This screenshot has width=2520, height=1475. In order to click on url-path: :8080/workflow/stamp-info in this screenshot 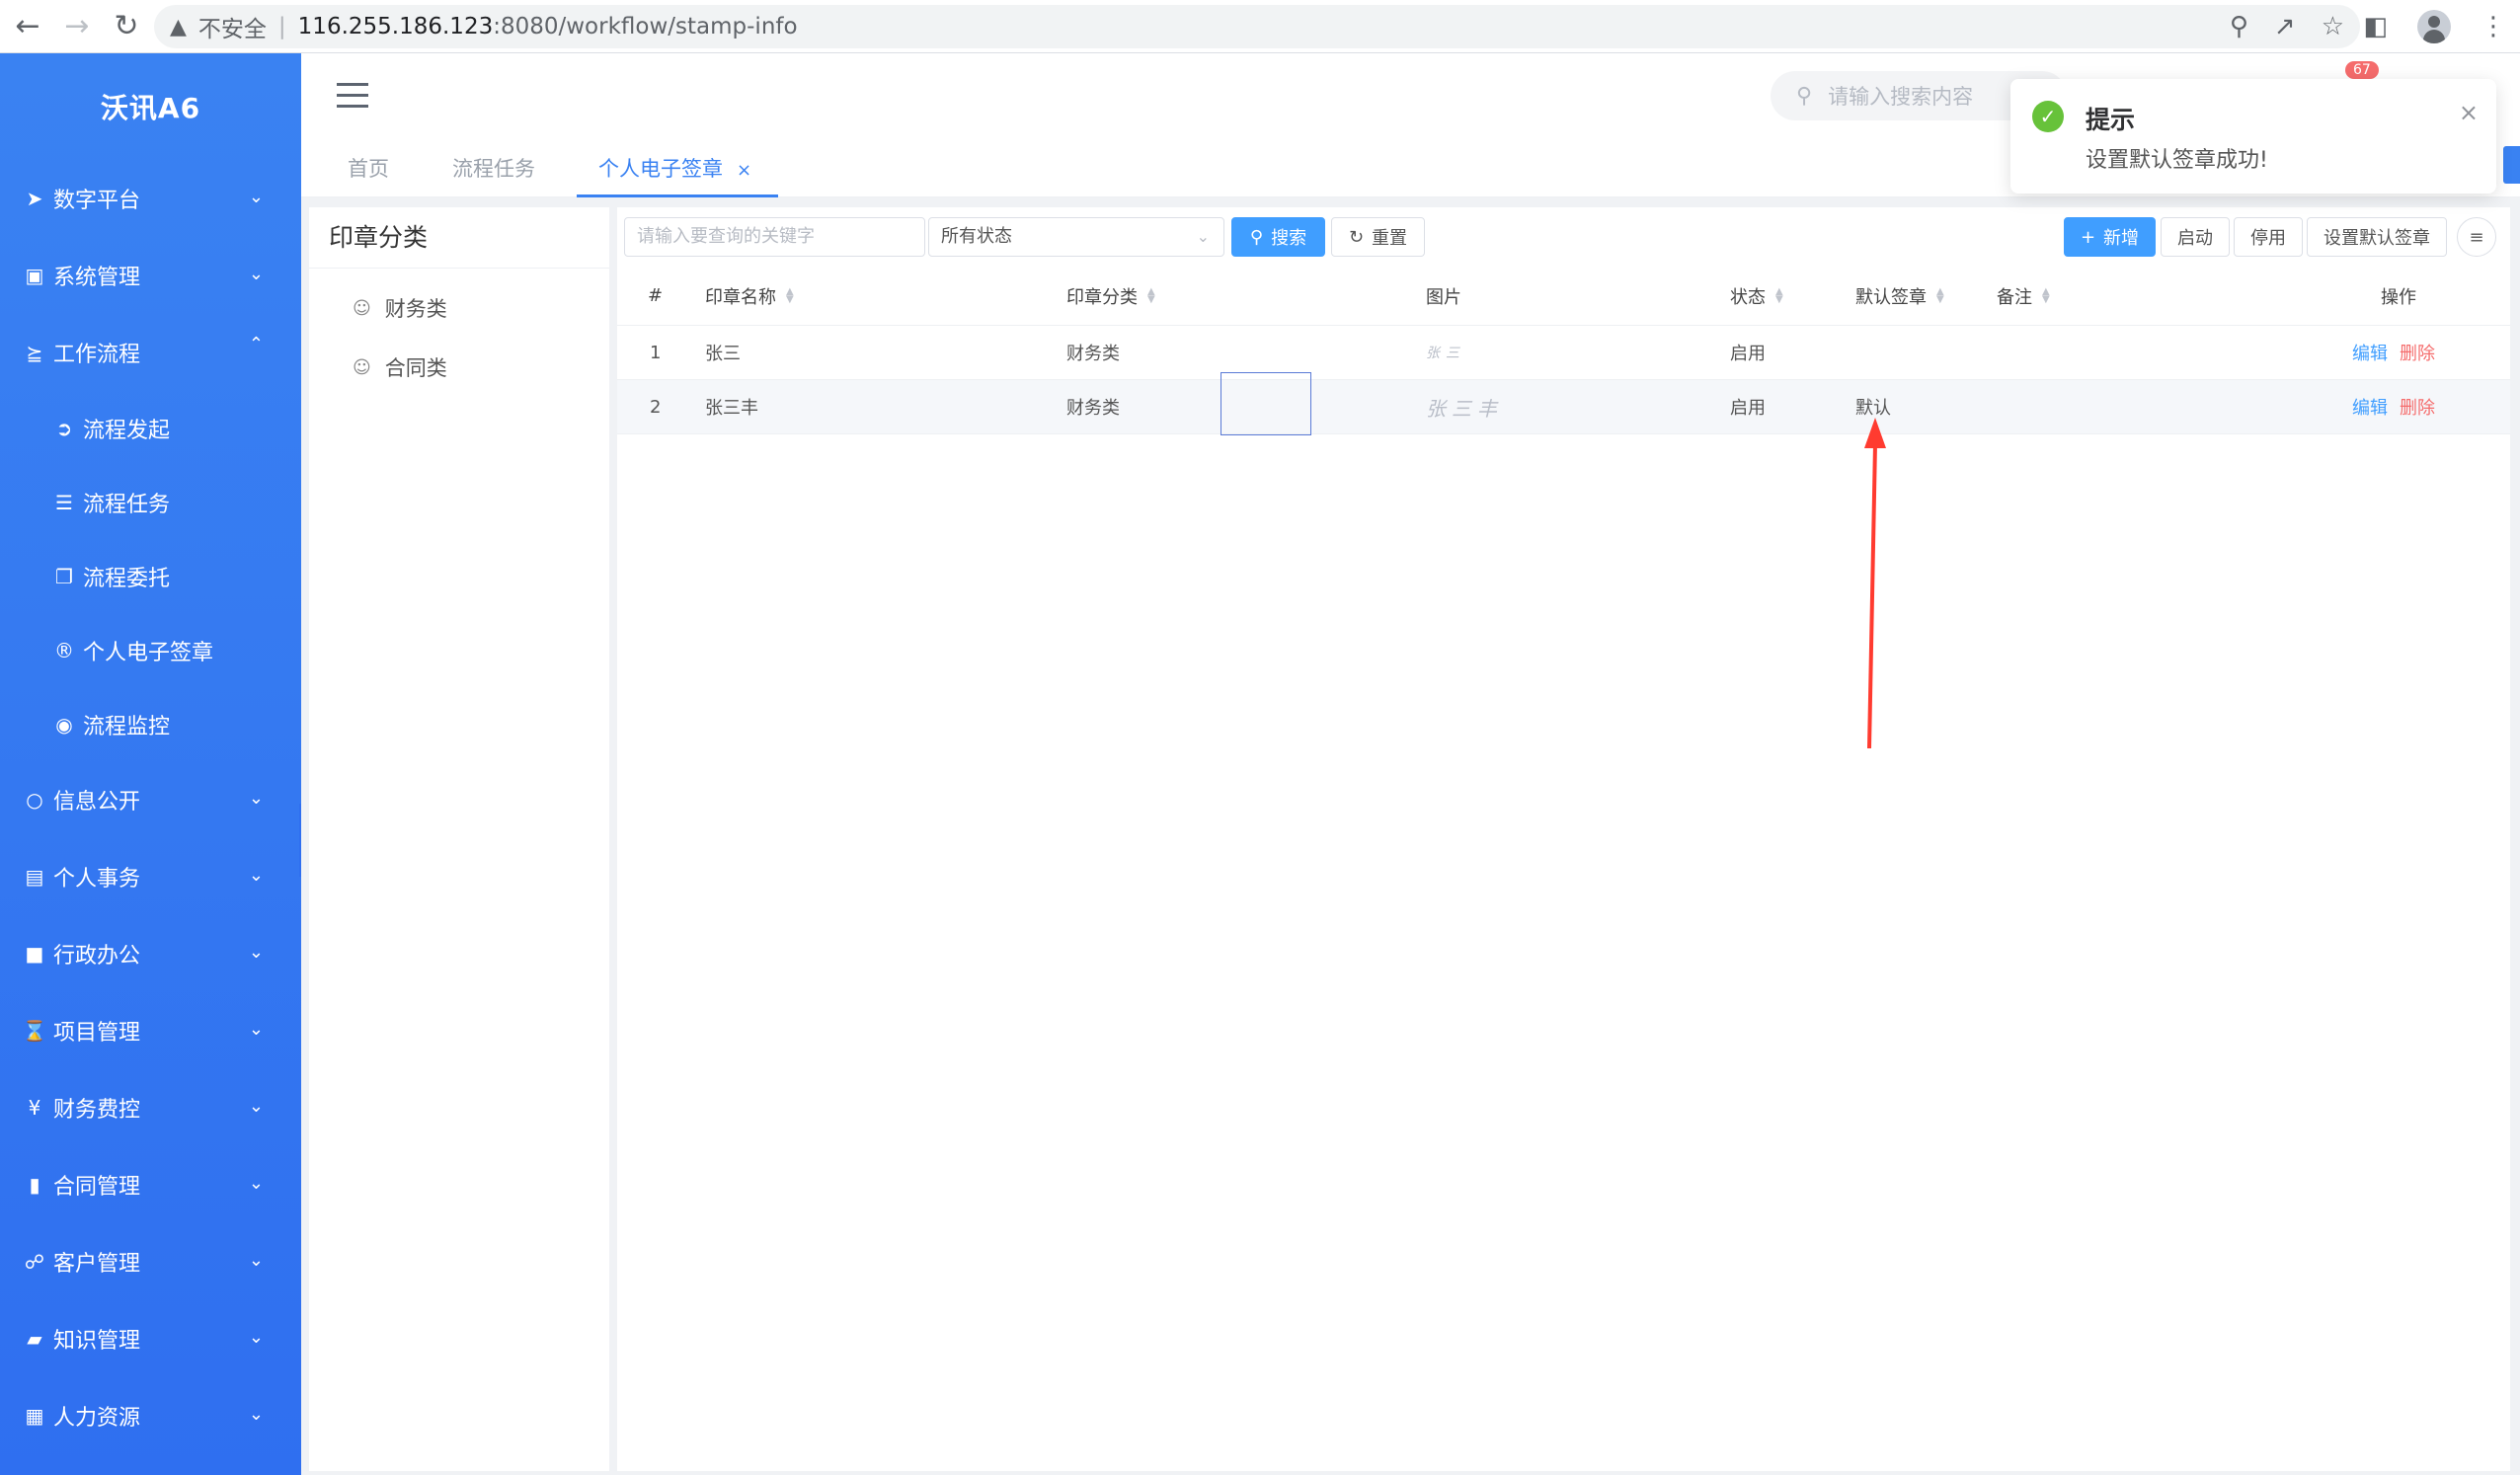, I will do `click(645, 26)`.